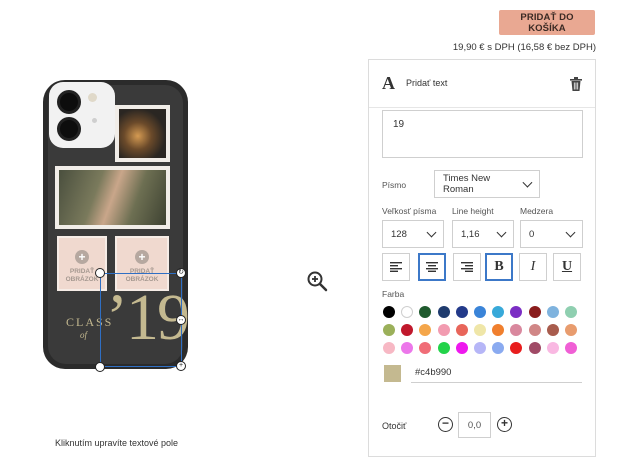  What do you see at coordinates (92, 97) in the screenshot?
I see `camera-flash` at bounding box center [92, 97].